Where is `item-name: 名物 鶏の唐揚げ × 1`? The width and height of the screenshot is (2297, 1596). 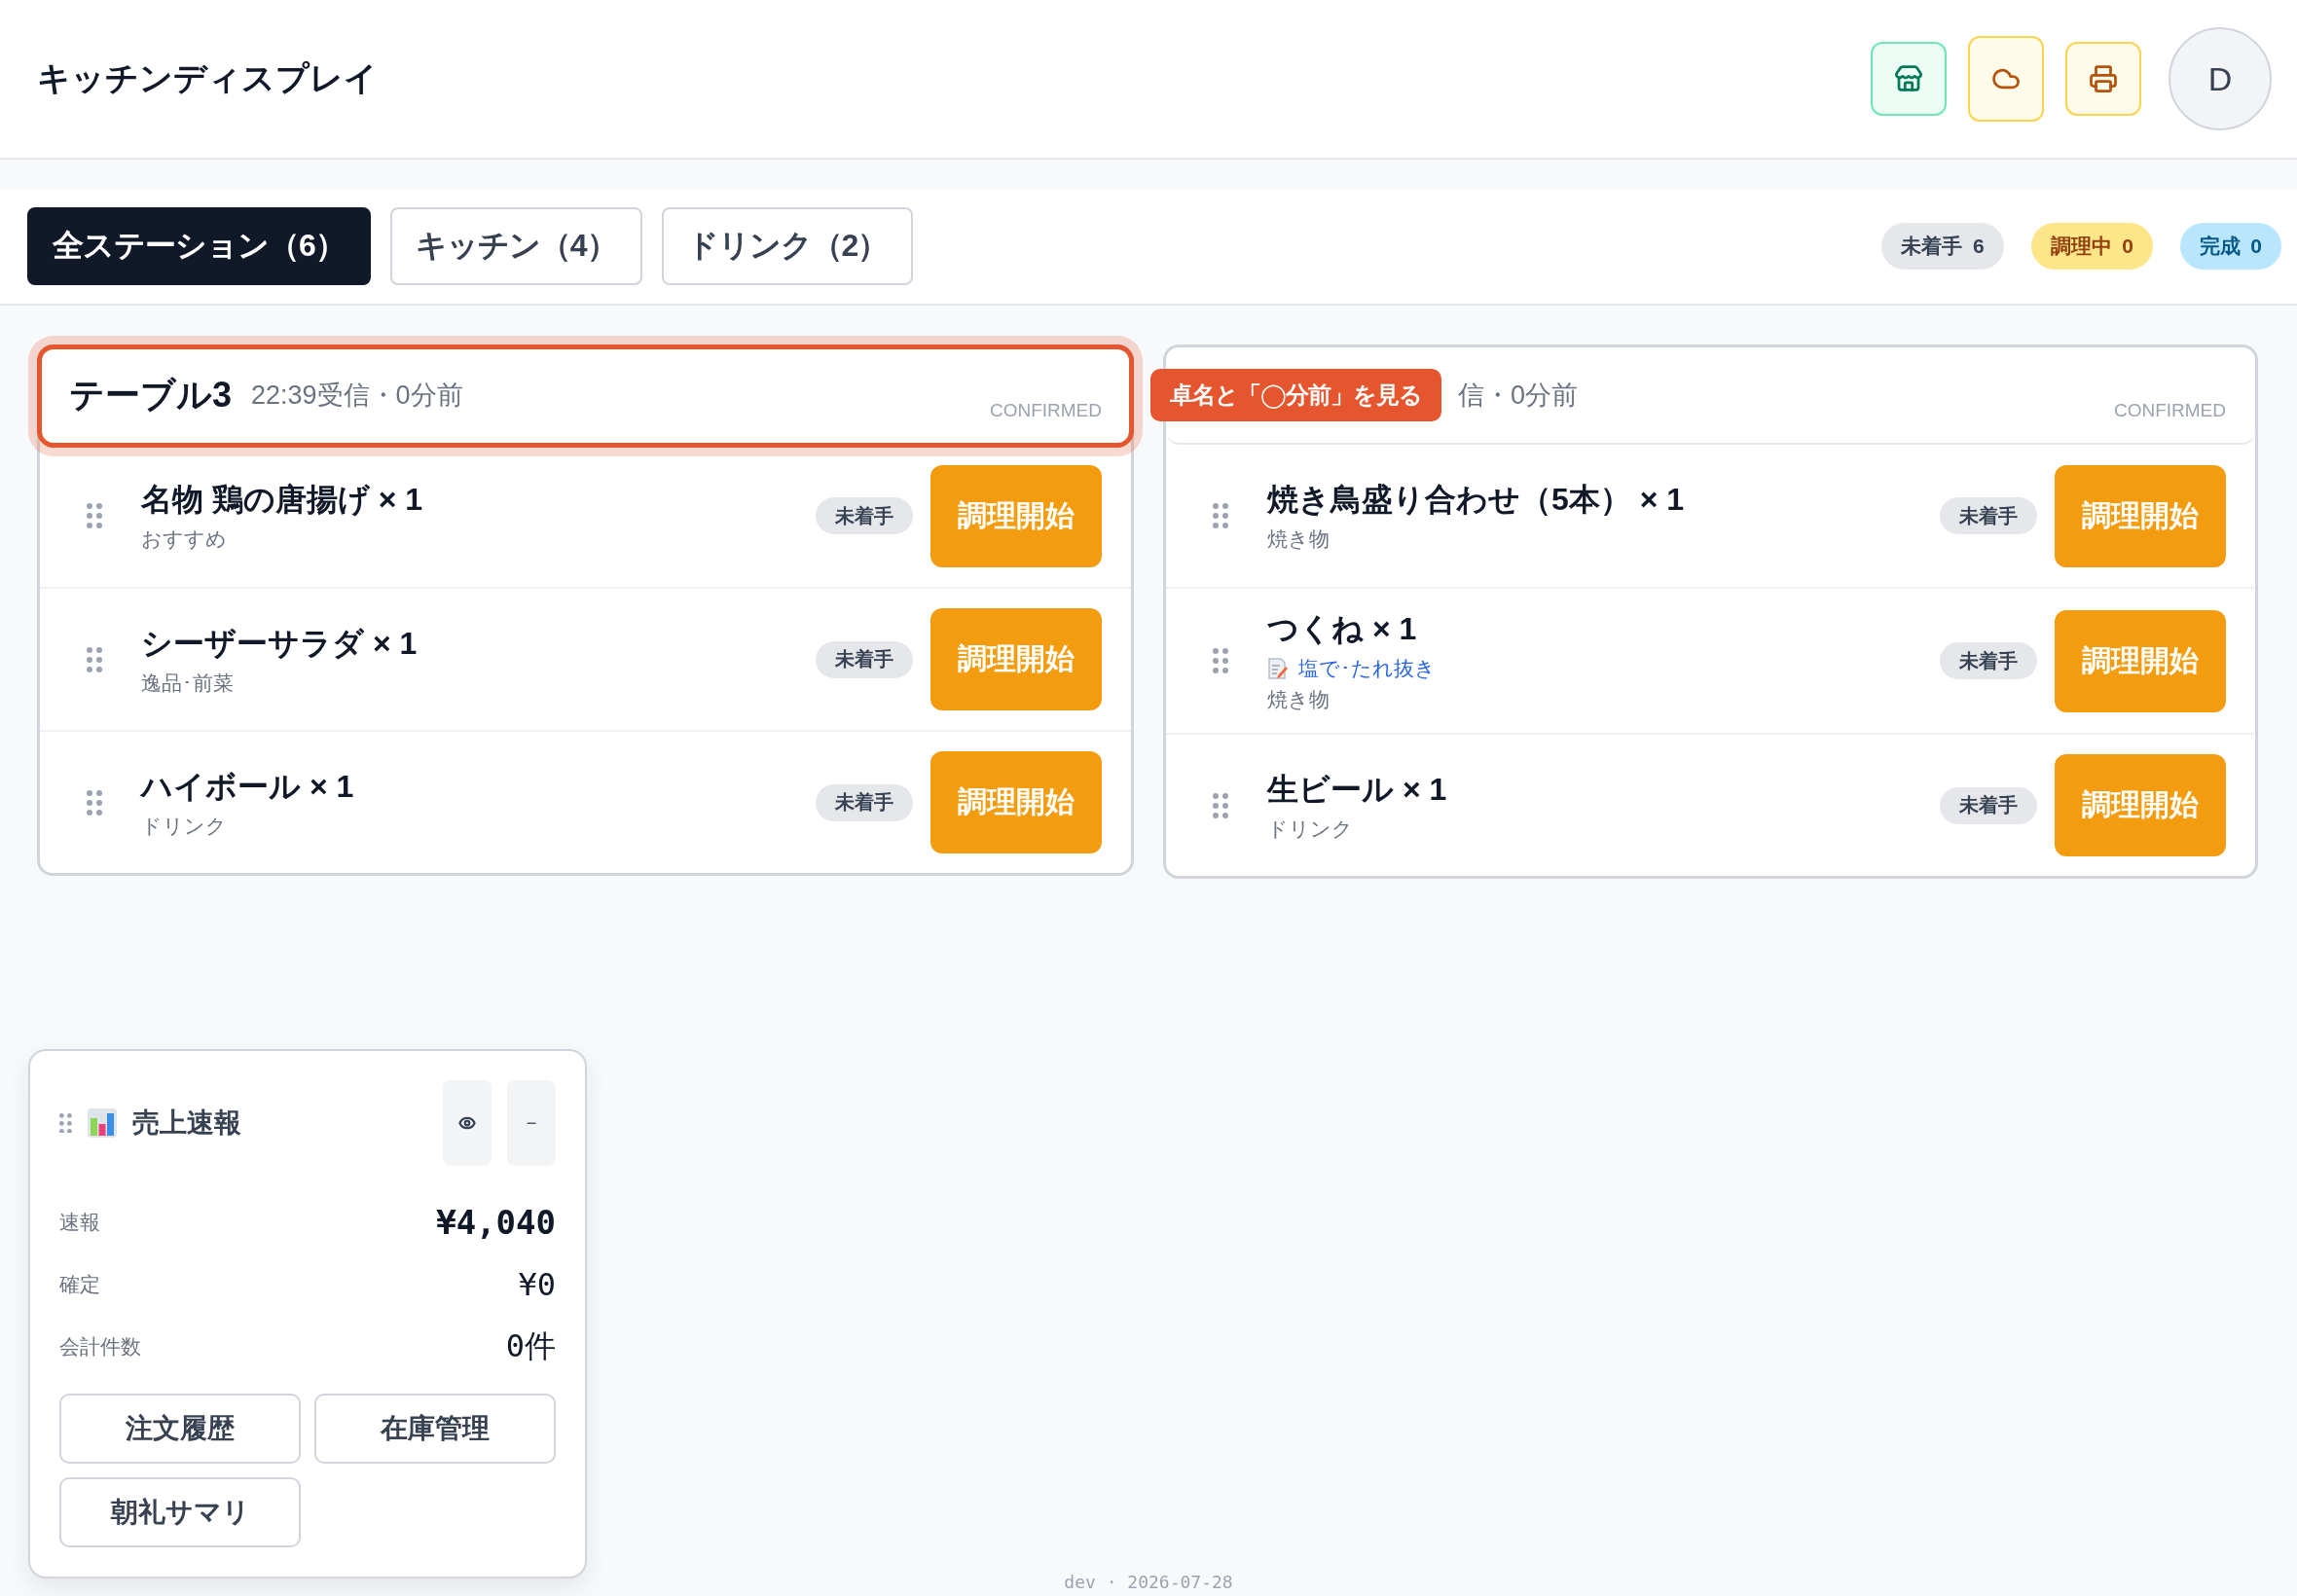 item-name: 名物 鶏の唐揚げ × 1 is located at coordinates (282, 500).